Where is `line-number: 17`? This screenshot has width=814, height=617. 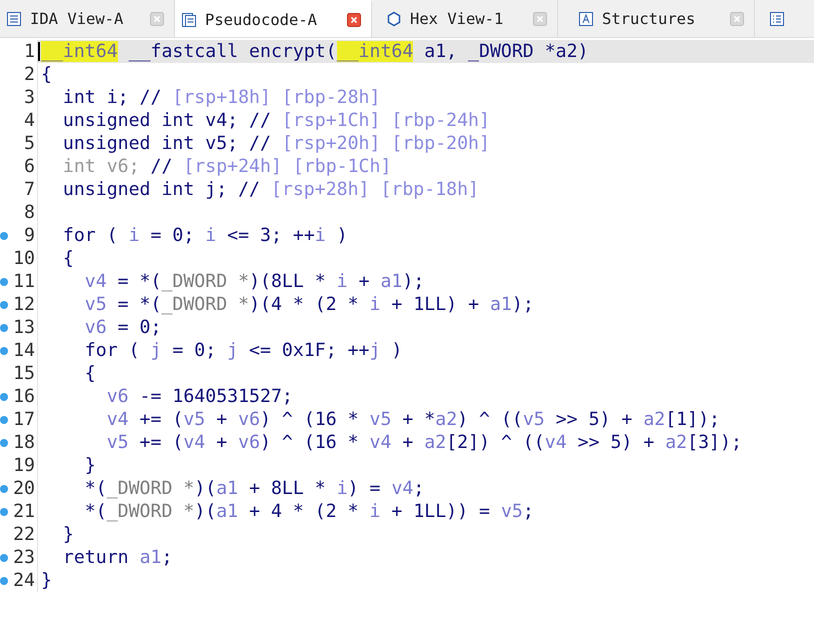
line-number: 17 is located at coordinates (24, 419).